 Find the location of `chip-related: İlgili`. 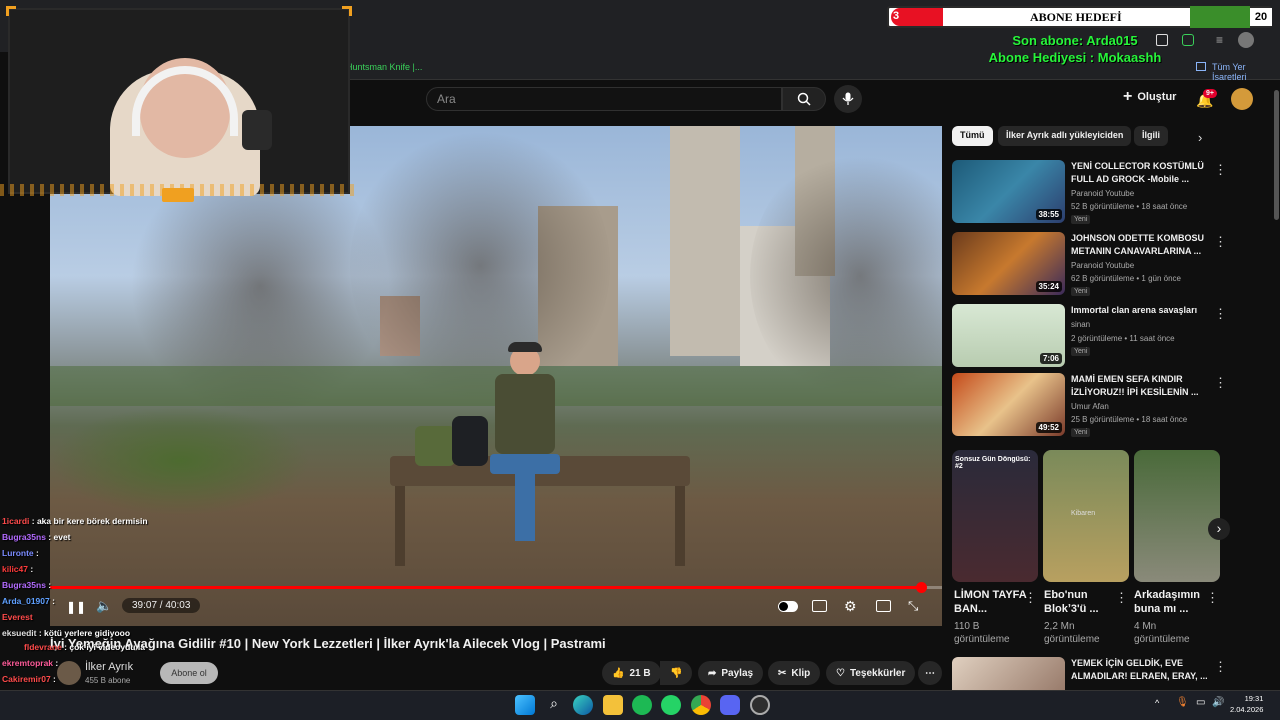

chip-related: İlgili is located at coordinates (1151, 136).